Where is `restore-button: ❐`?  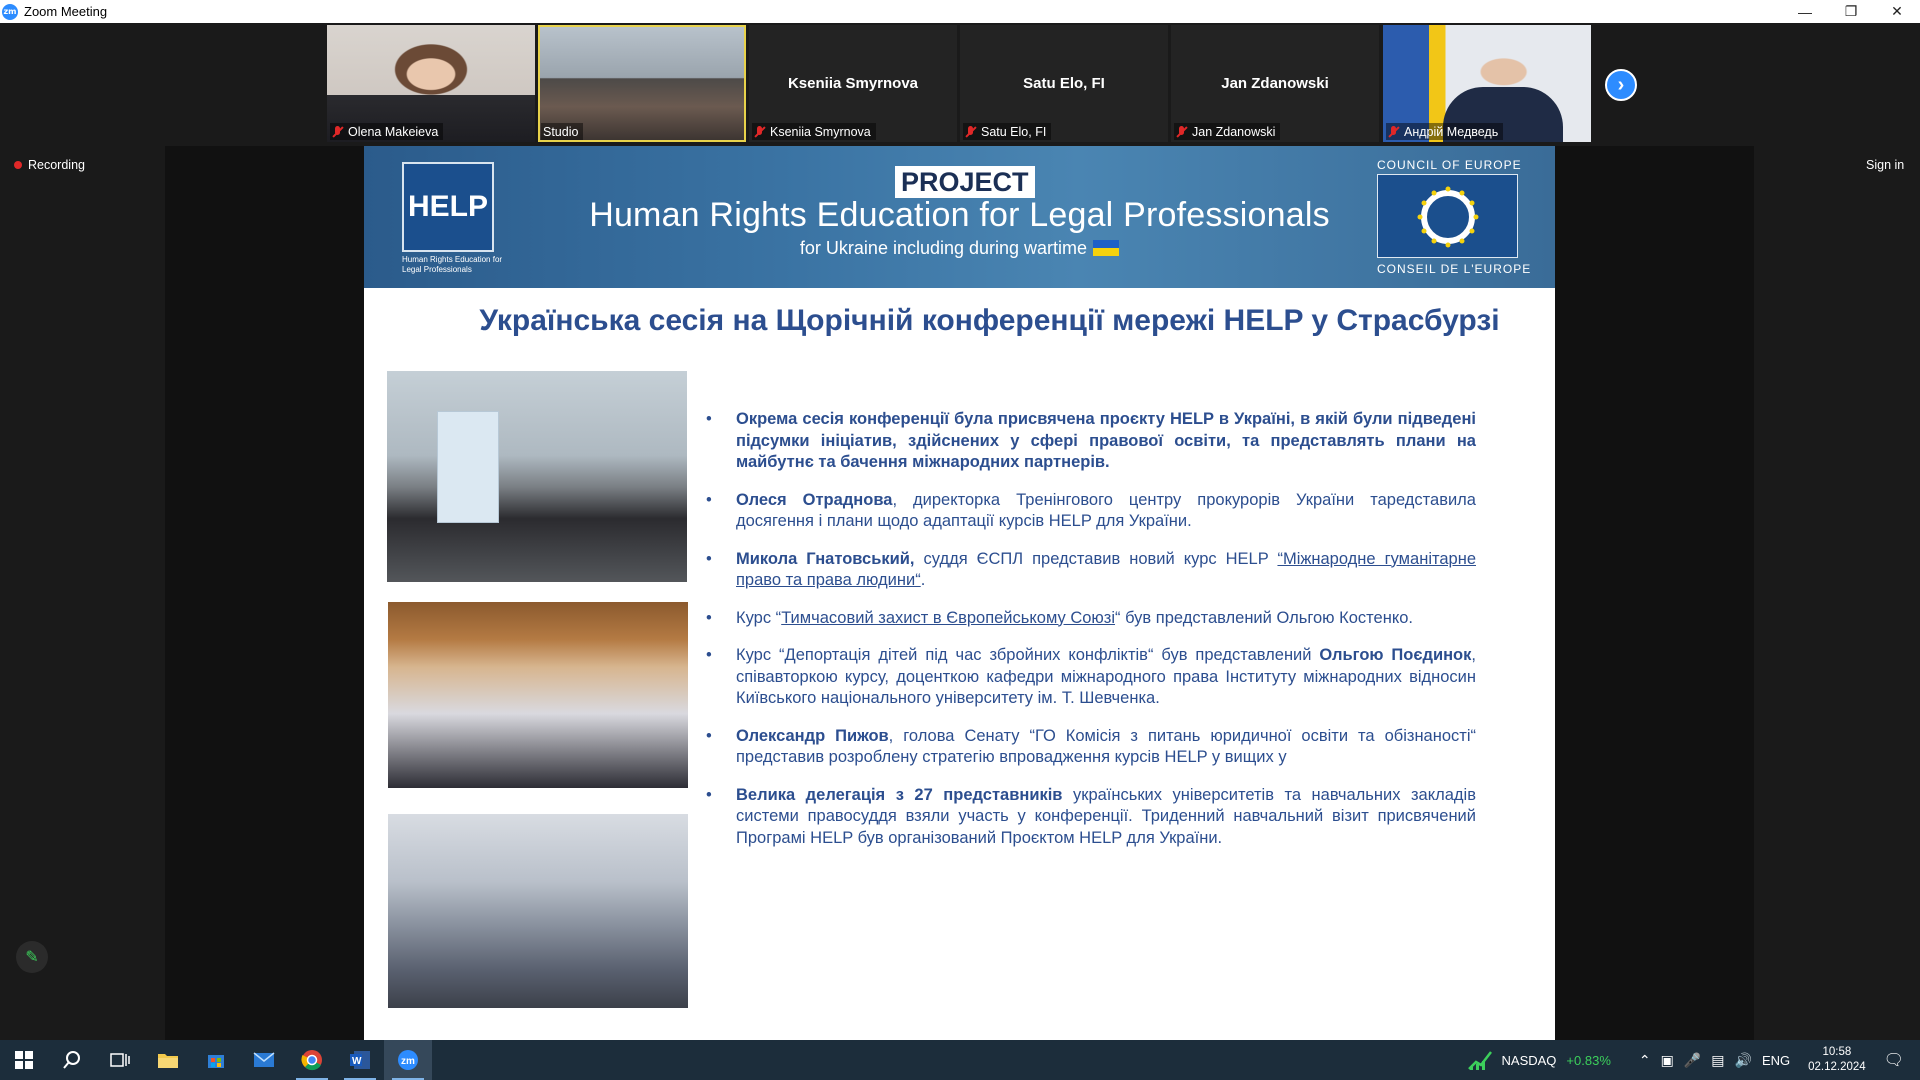 restore-button: ❐ is located at coordinates (1851, 11).